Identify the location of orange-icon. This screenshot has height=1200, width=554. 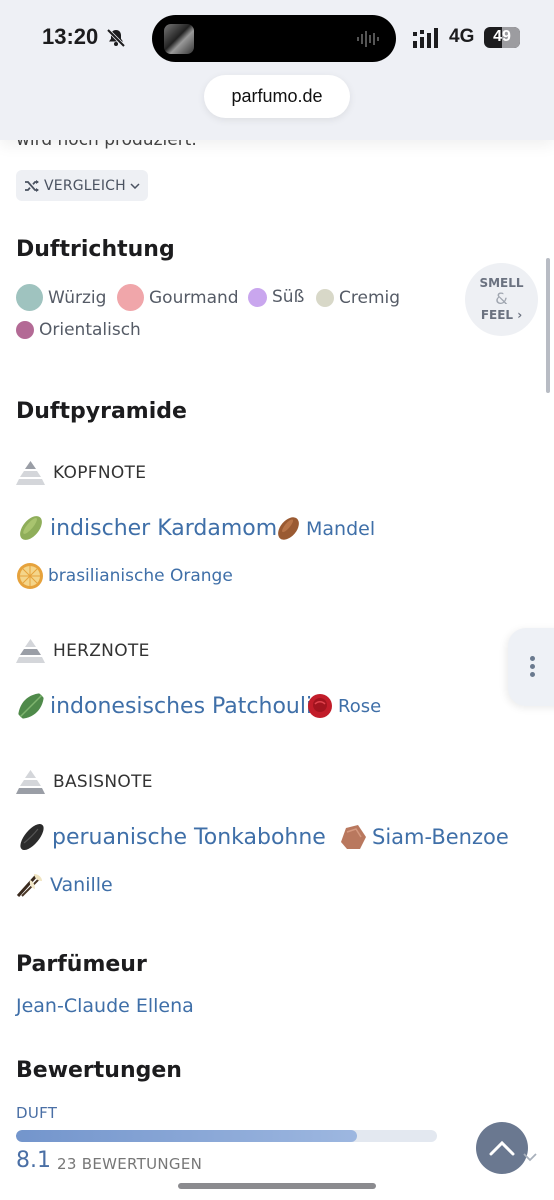
(30, 576).